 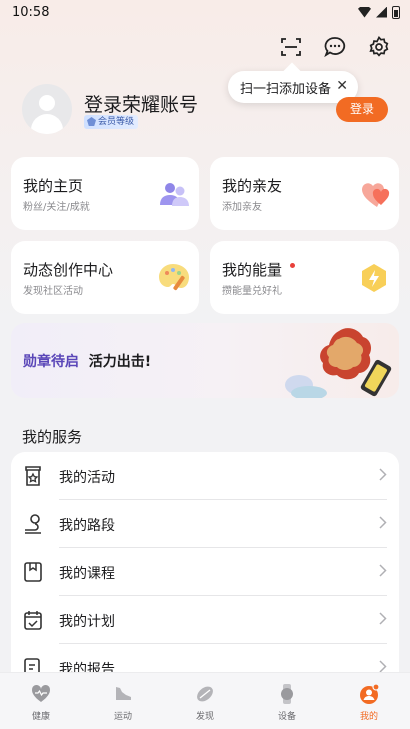 What do you see at coordinates (141, 103) in the screenshot?
I see `login-title: 登录荣耀账号` at bounding box center [141, 103].